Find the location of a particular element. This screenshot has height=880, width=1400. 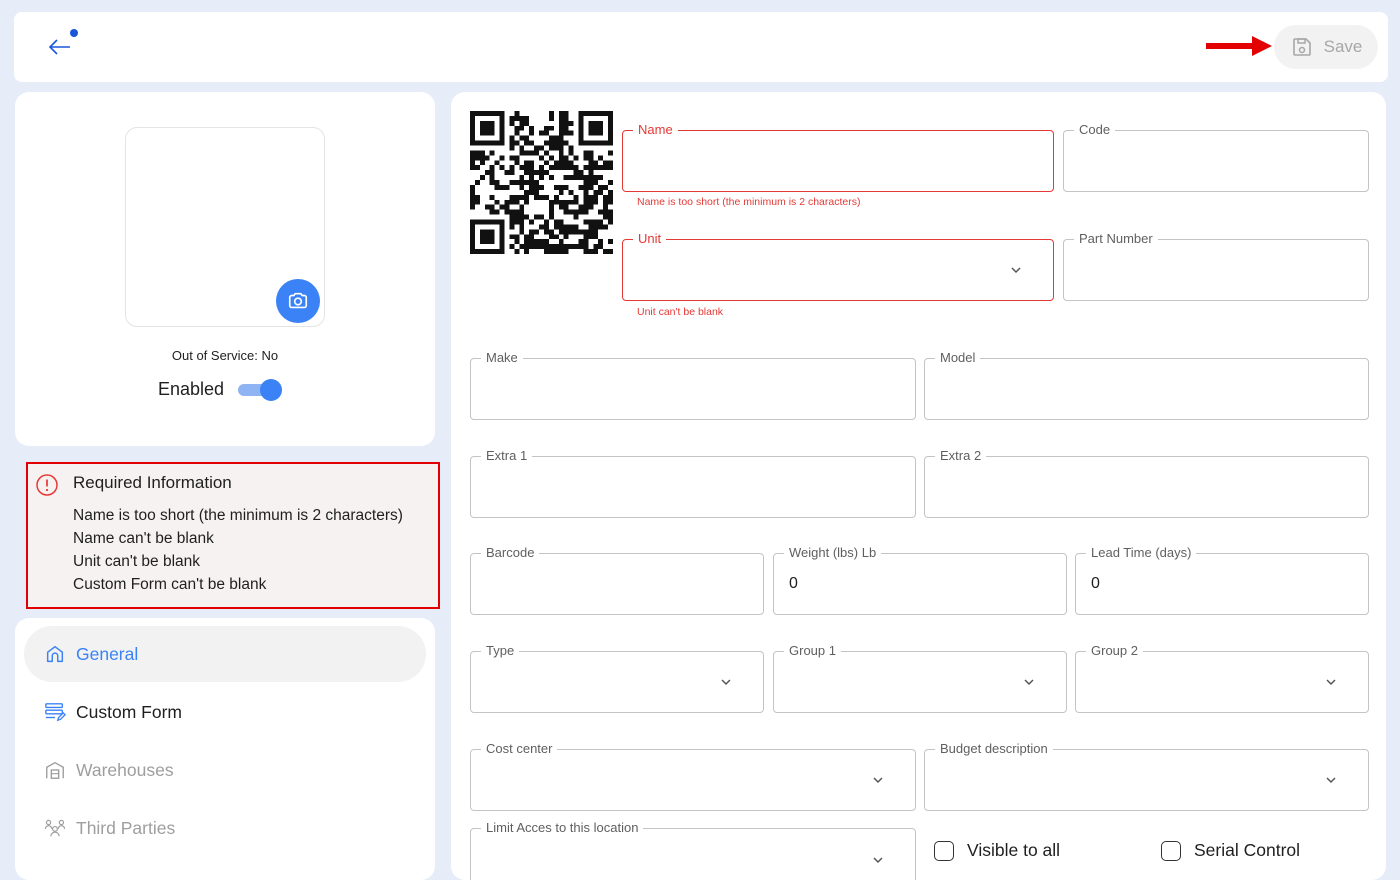

cost-center-label: Cost center is located at coordinates (519, 749).